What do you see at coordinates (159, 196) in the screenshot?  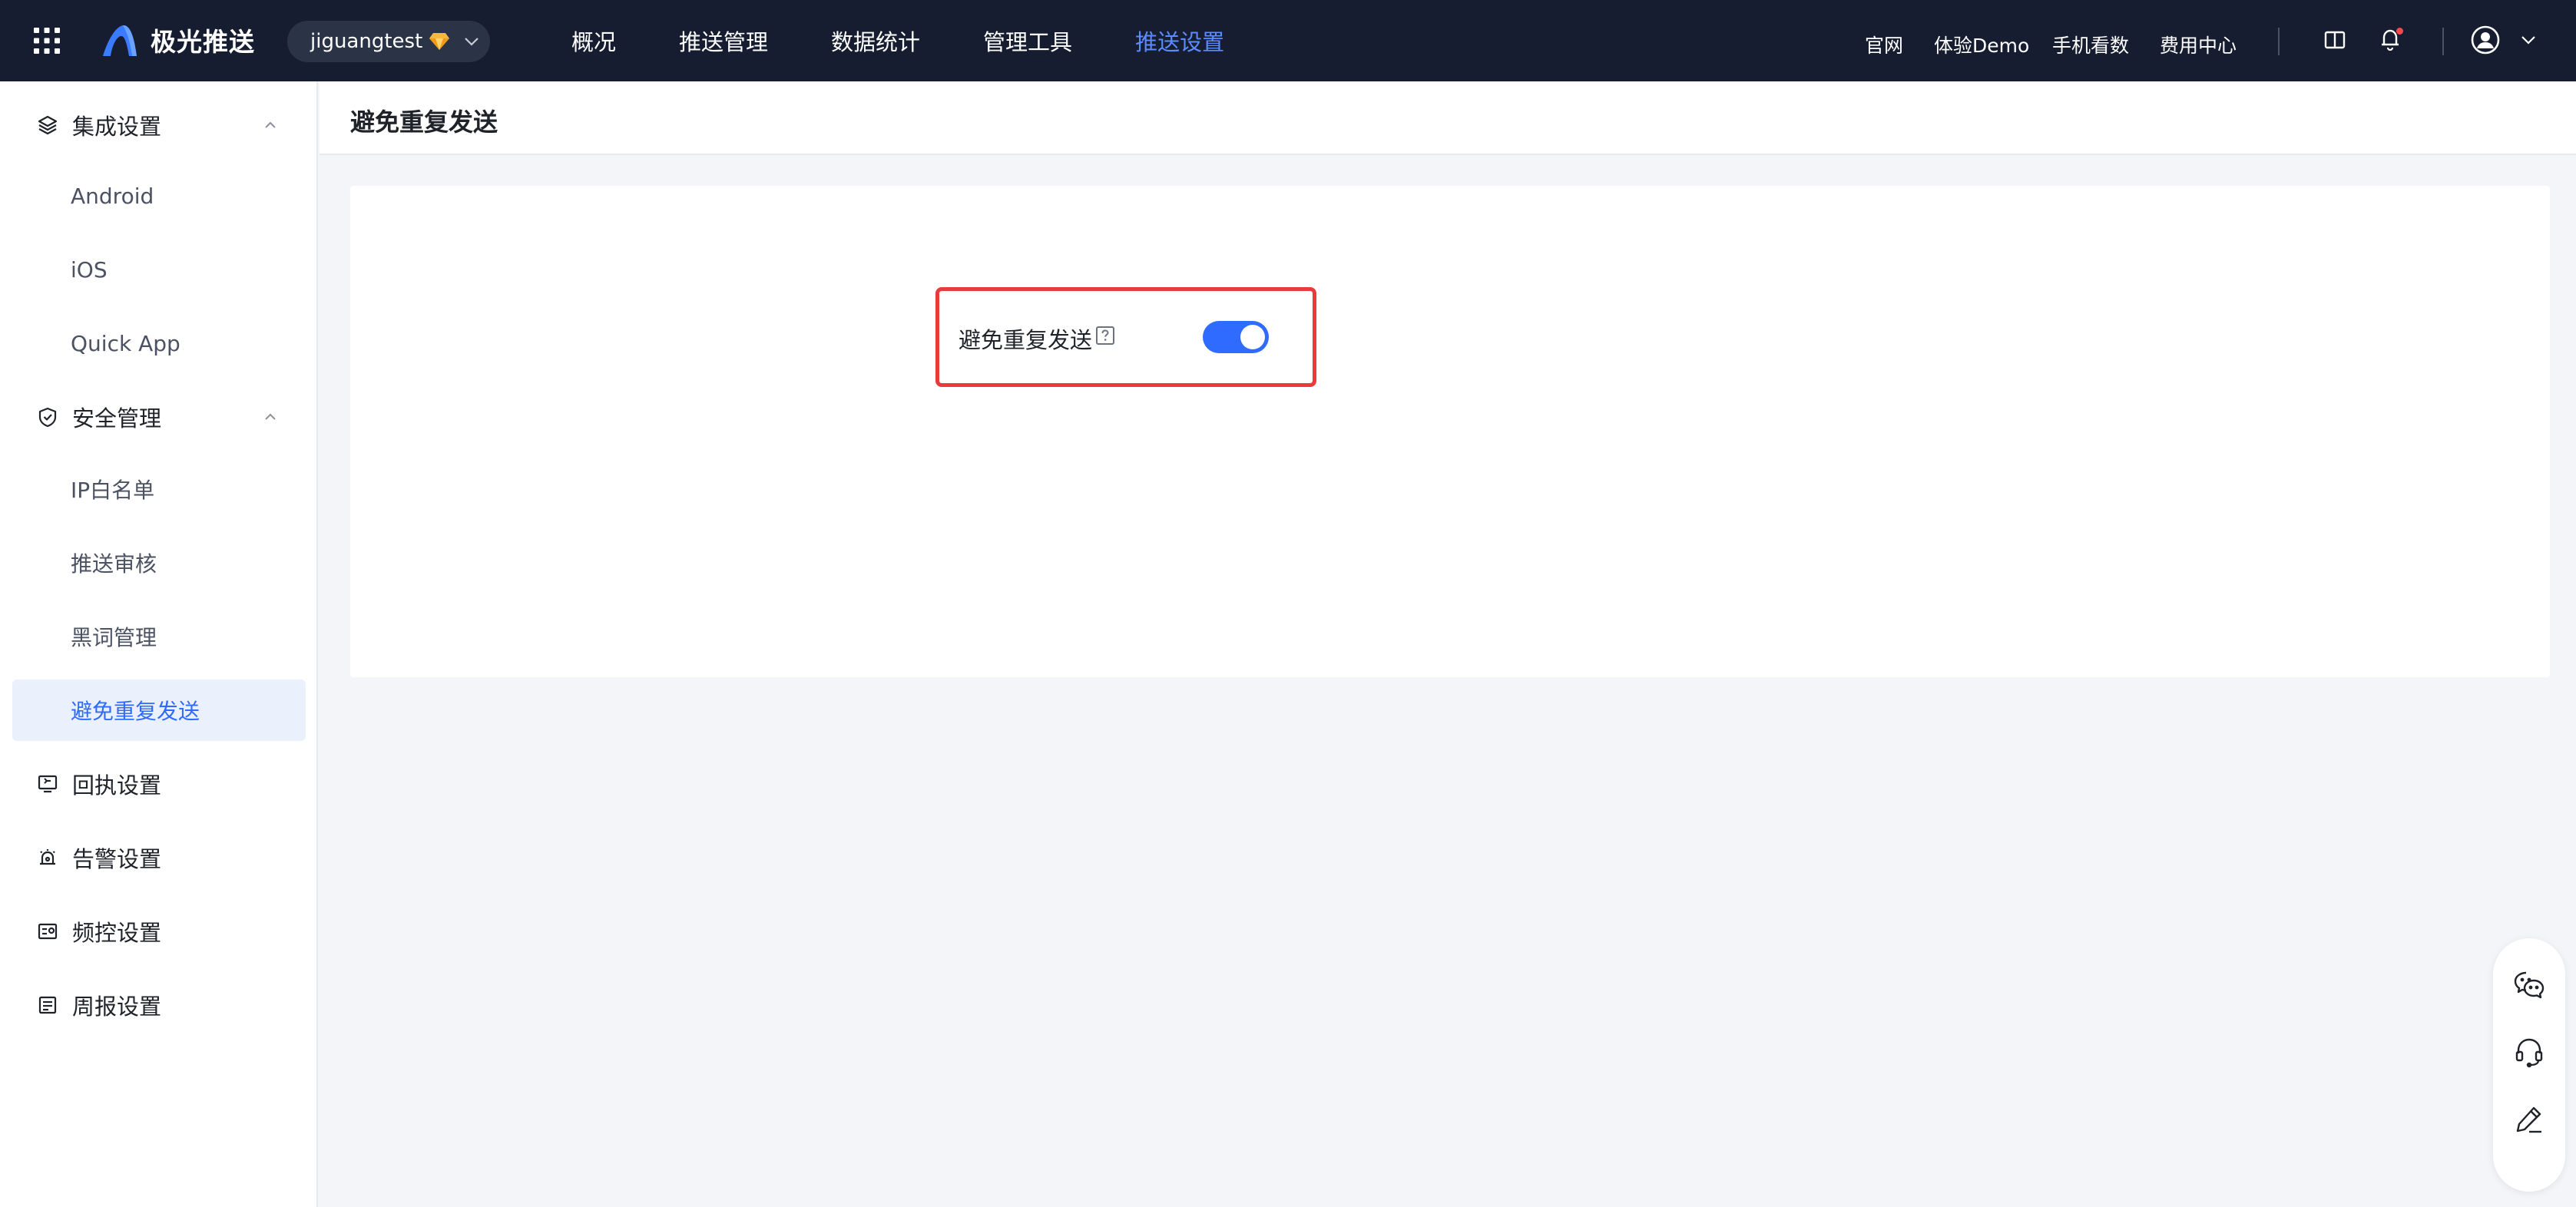 I see `sidebar-item-android: Android` at bounding box center [159, 196].